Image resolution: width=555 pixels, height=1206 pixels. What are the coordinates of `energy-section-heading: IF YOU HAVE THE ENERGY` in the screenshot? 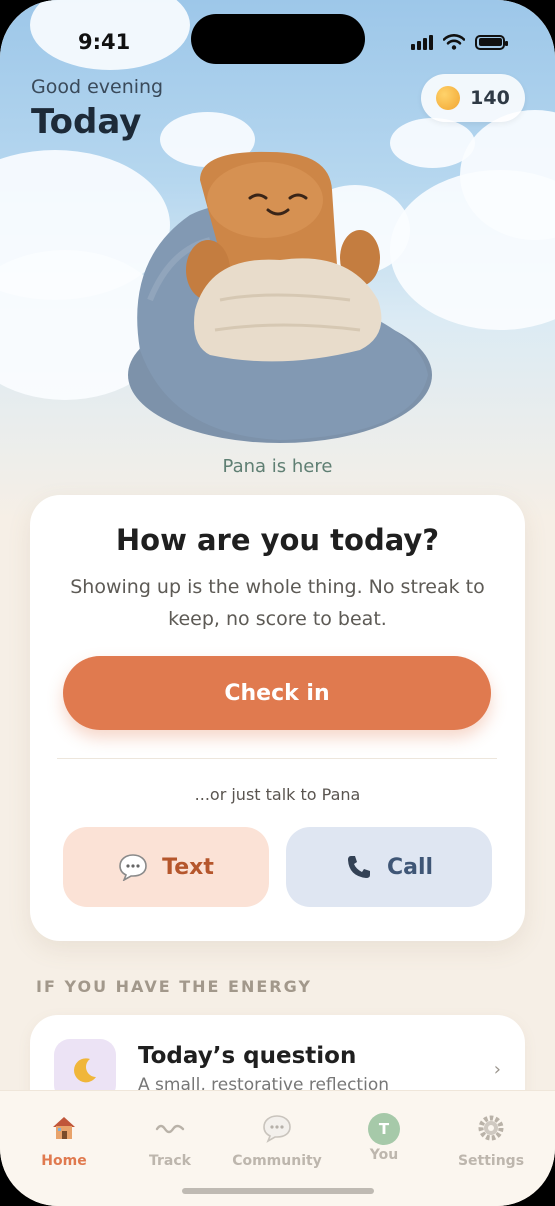 It's located at (174, 986).